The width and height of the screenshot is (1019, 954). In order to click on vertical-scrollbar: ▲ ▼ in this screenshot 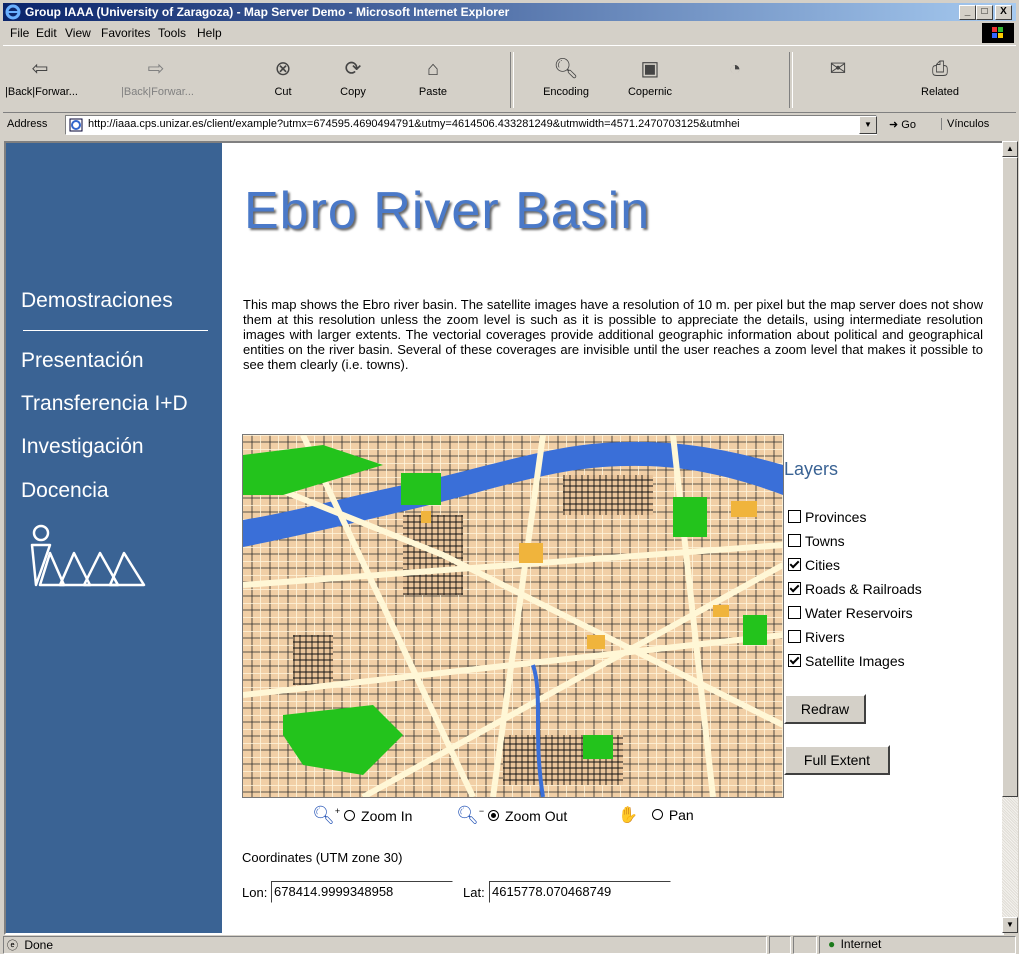, I will do `click(1010, 537)`.